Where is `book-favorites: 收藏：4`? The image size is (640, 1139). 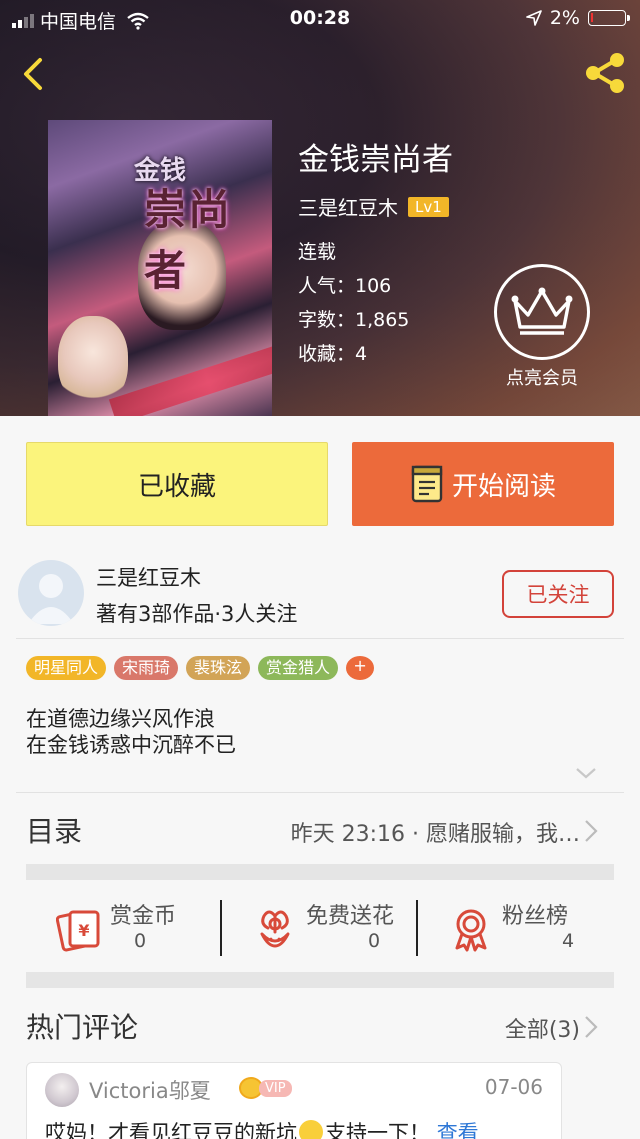 book-favorites: 收藏：4 is located at coordinates (333, 354).